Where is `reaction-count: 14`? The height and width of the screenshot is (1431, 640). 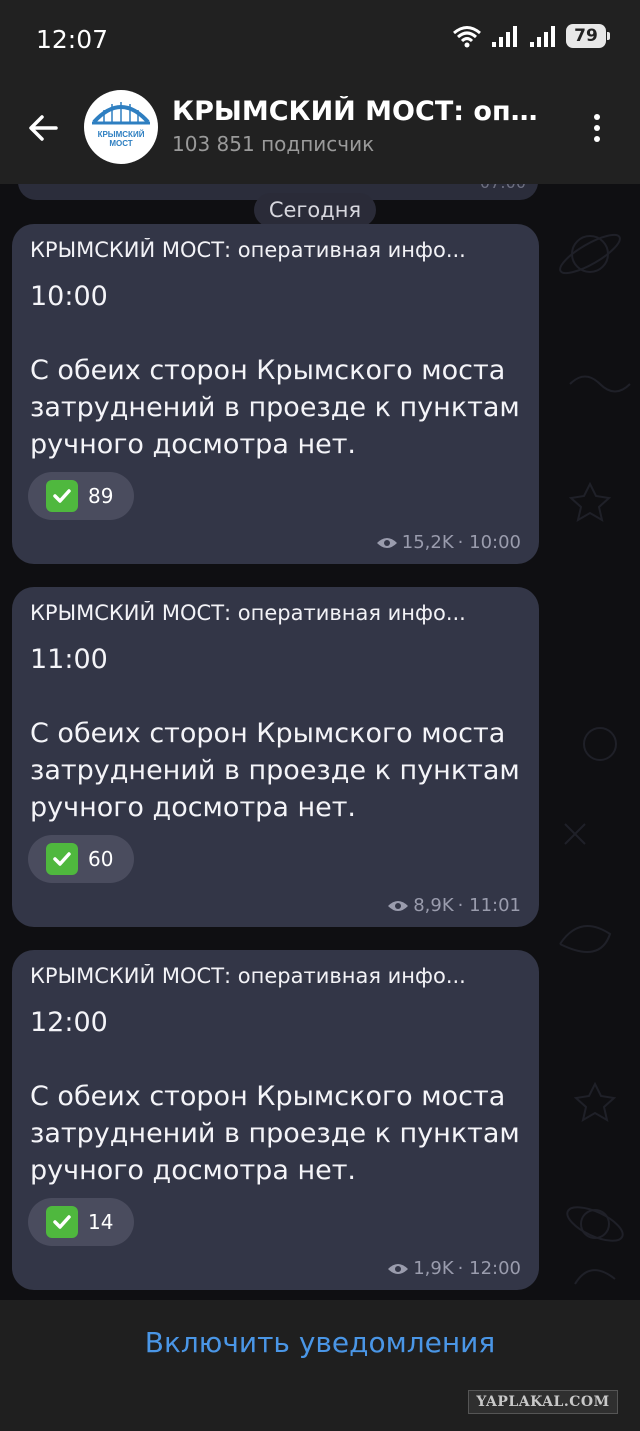
reaction-count: 14 is located at coordinates (101, 1222).